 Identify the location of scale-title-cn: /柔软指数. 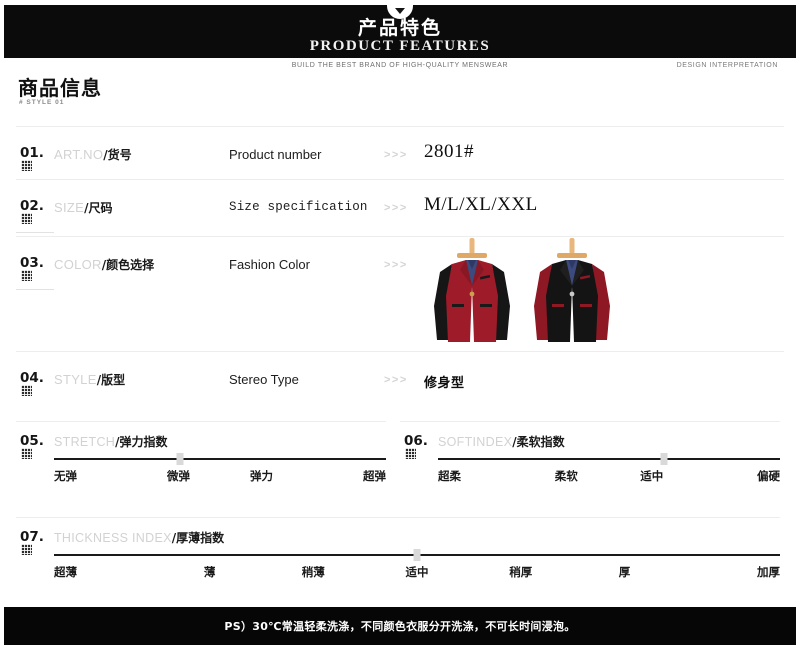
(538, 442).